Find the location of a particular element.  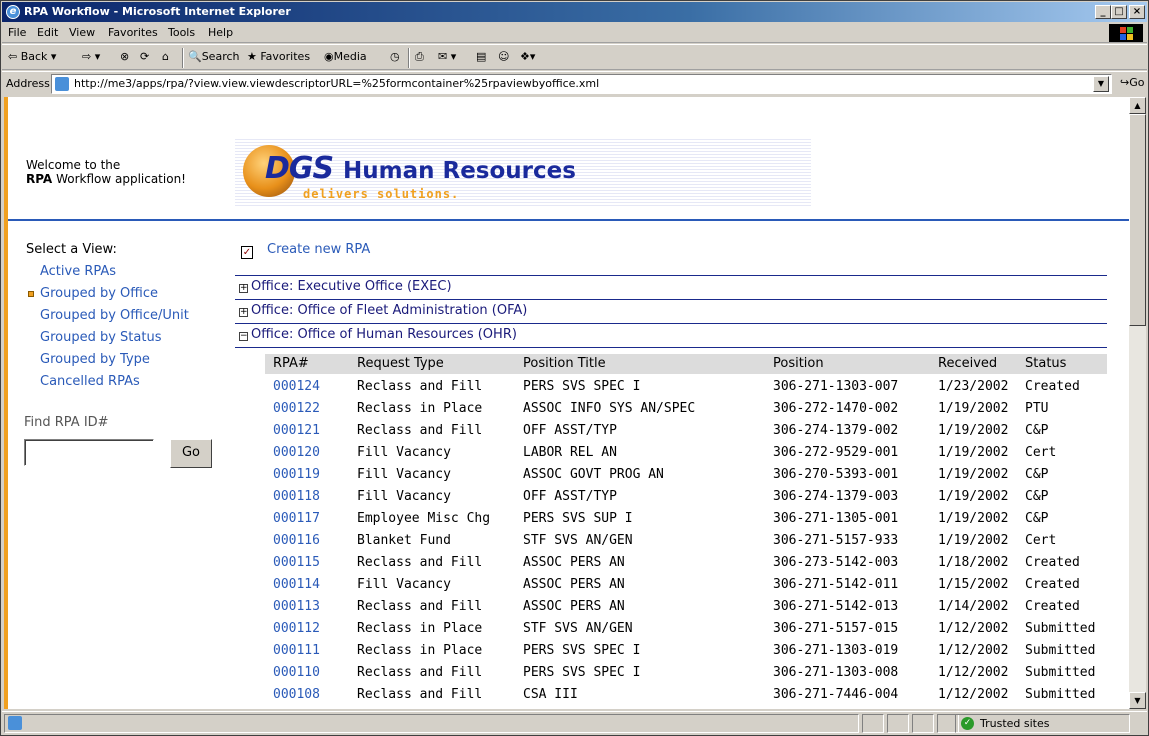

cell-rpa-number: 000113 is located at coordinates (296, 607).